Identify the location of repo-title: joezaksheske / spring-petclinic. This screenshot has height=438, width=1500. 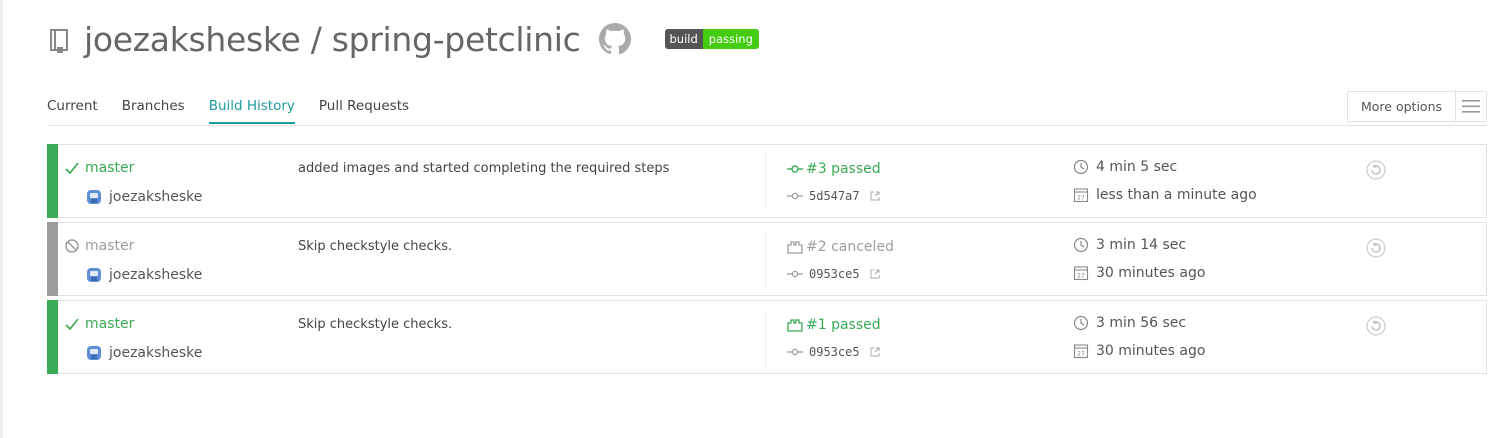
(332, 39).